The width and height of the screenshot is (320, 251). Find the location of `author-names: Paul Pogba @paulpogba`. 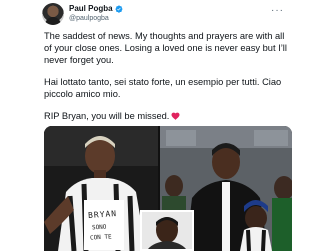

author-names: Paul Pogba @paulpogba is located at coordinates (96, 13).